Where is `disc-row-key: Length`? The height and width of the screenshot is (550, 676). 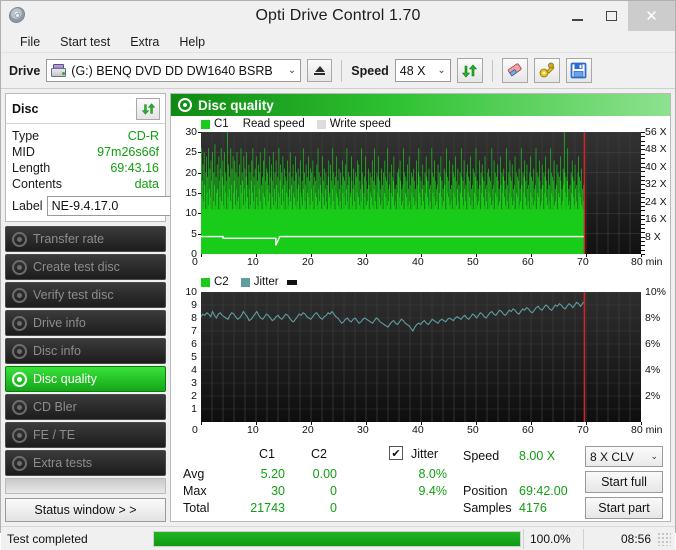 disc-row-key: Length is located at coordinates (31, 168).